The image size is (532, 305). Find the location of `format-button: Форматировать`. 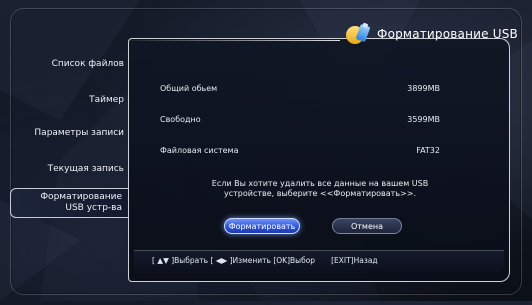

format-button: Форматировать is located at coordinates (262, 226).